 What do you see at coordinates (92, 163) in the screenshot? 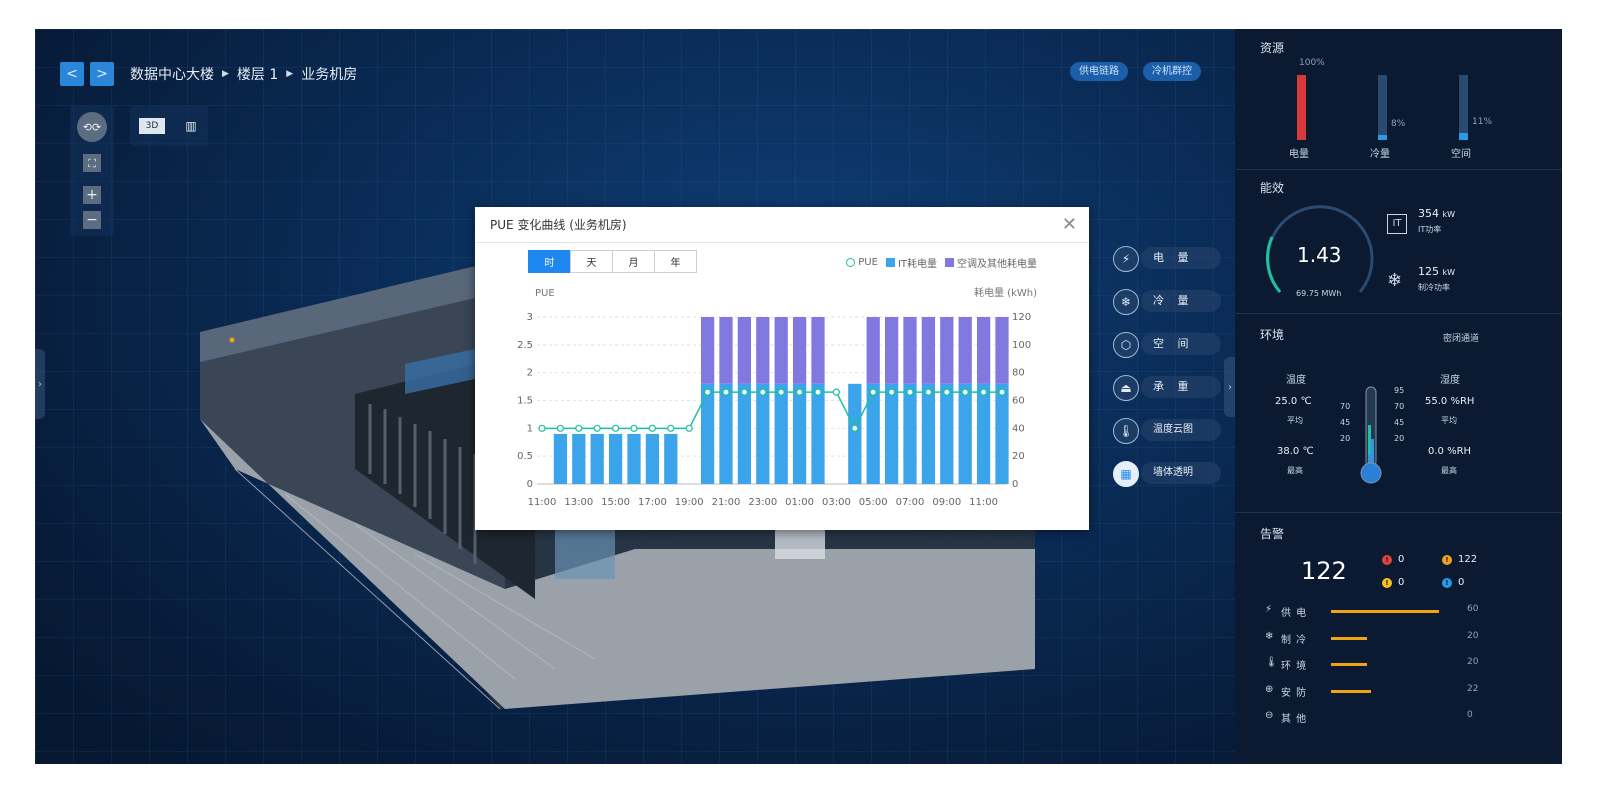
I see `fit-view-icon: ⛶` at bounding box center [92, 163].